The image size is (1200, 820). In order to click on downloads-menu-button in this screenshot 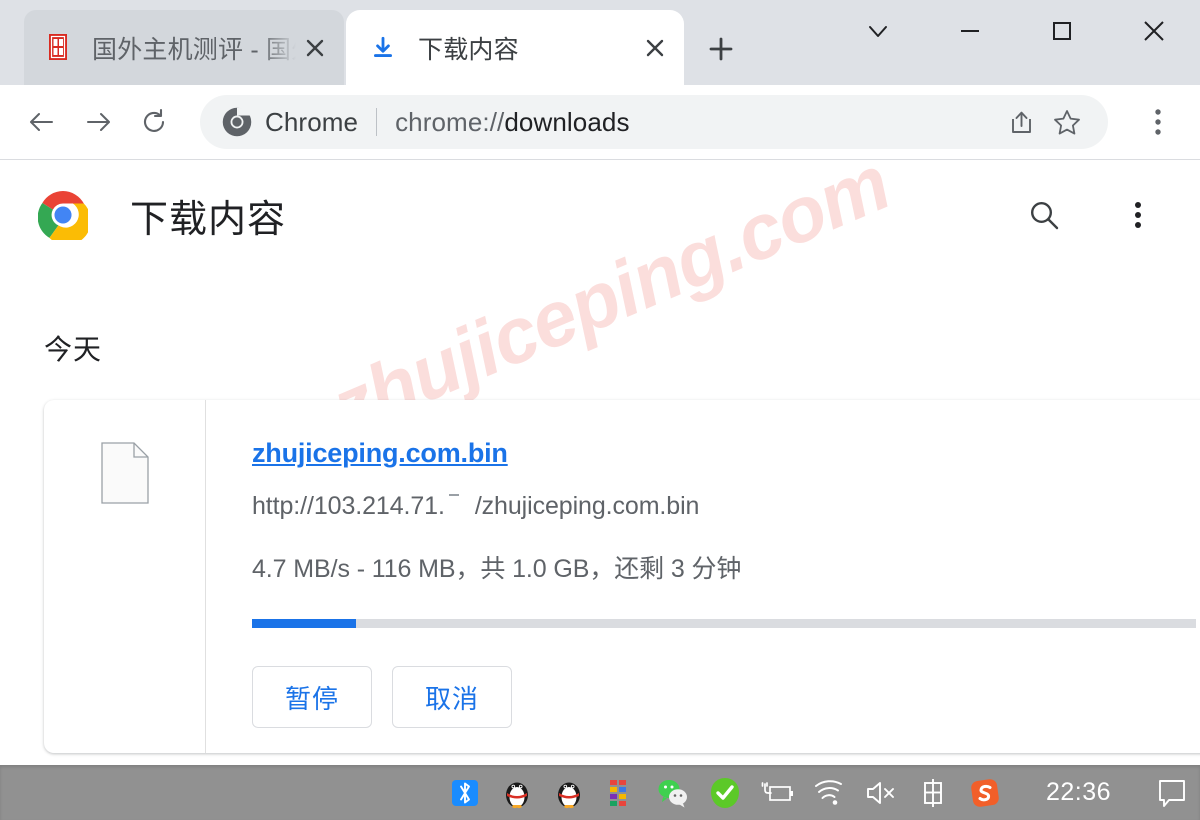, I will do `click(1138, 215)`.